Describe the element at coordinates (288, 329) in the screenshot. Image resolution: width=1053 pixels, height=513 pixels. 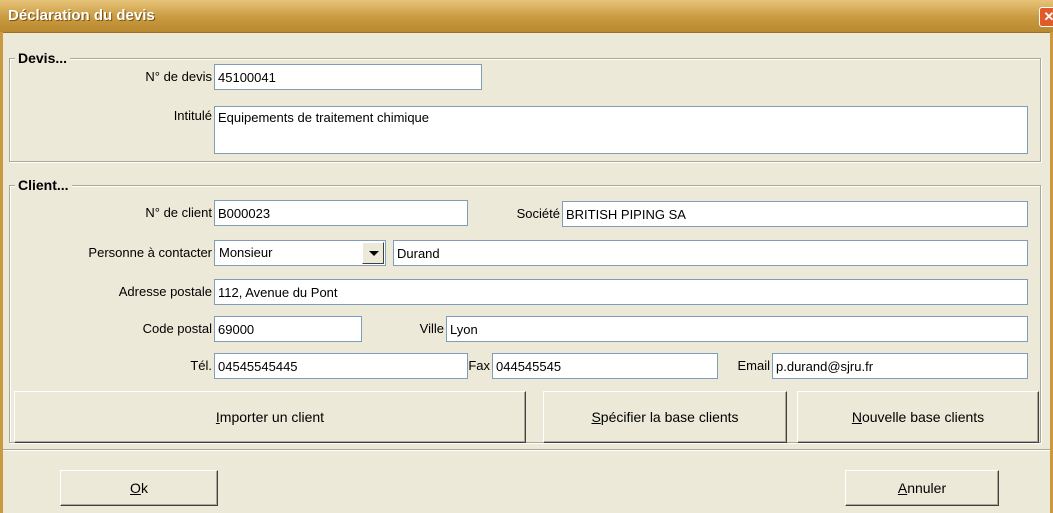
I see `code-postal-field` at that location.